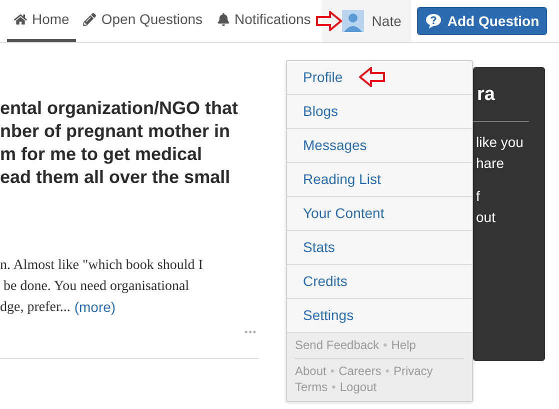 This screenshot has height=409, width=559. What do you see at coordinates (379, 180) in the screenshot?
I see `menu-item: Reading List` at bounding box center [379, 180].